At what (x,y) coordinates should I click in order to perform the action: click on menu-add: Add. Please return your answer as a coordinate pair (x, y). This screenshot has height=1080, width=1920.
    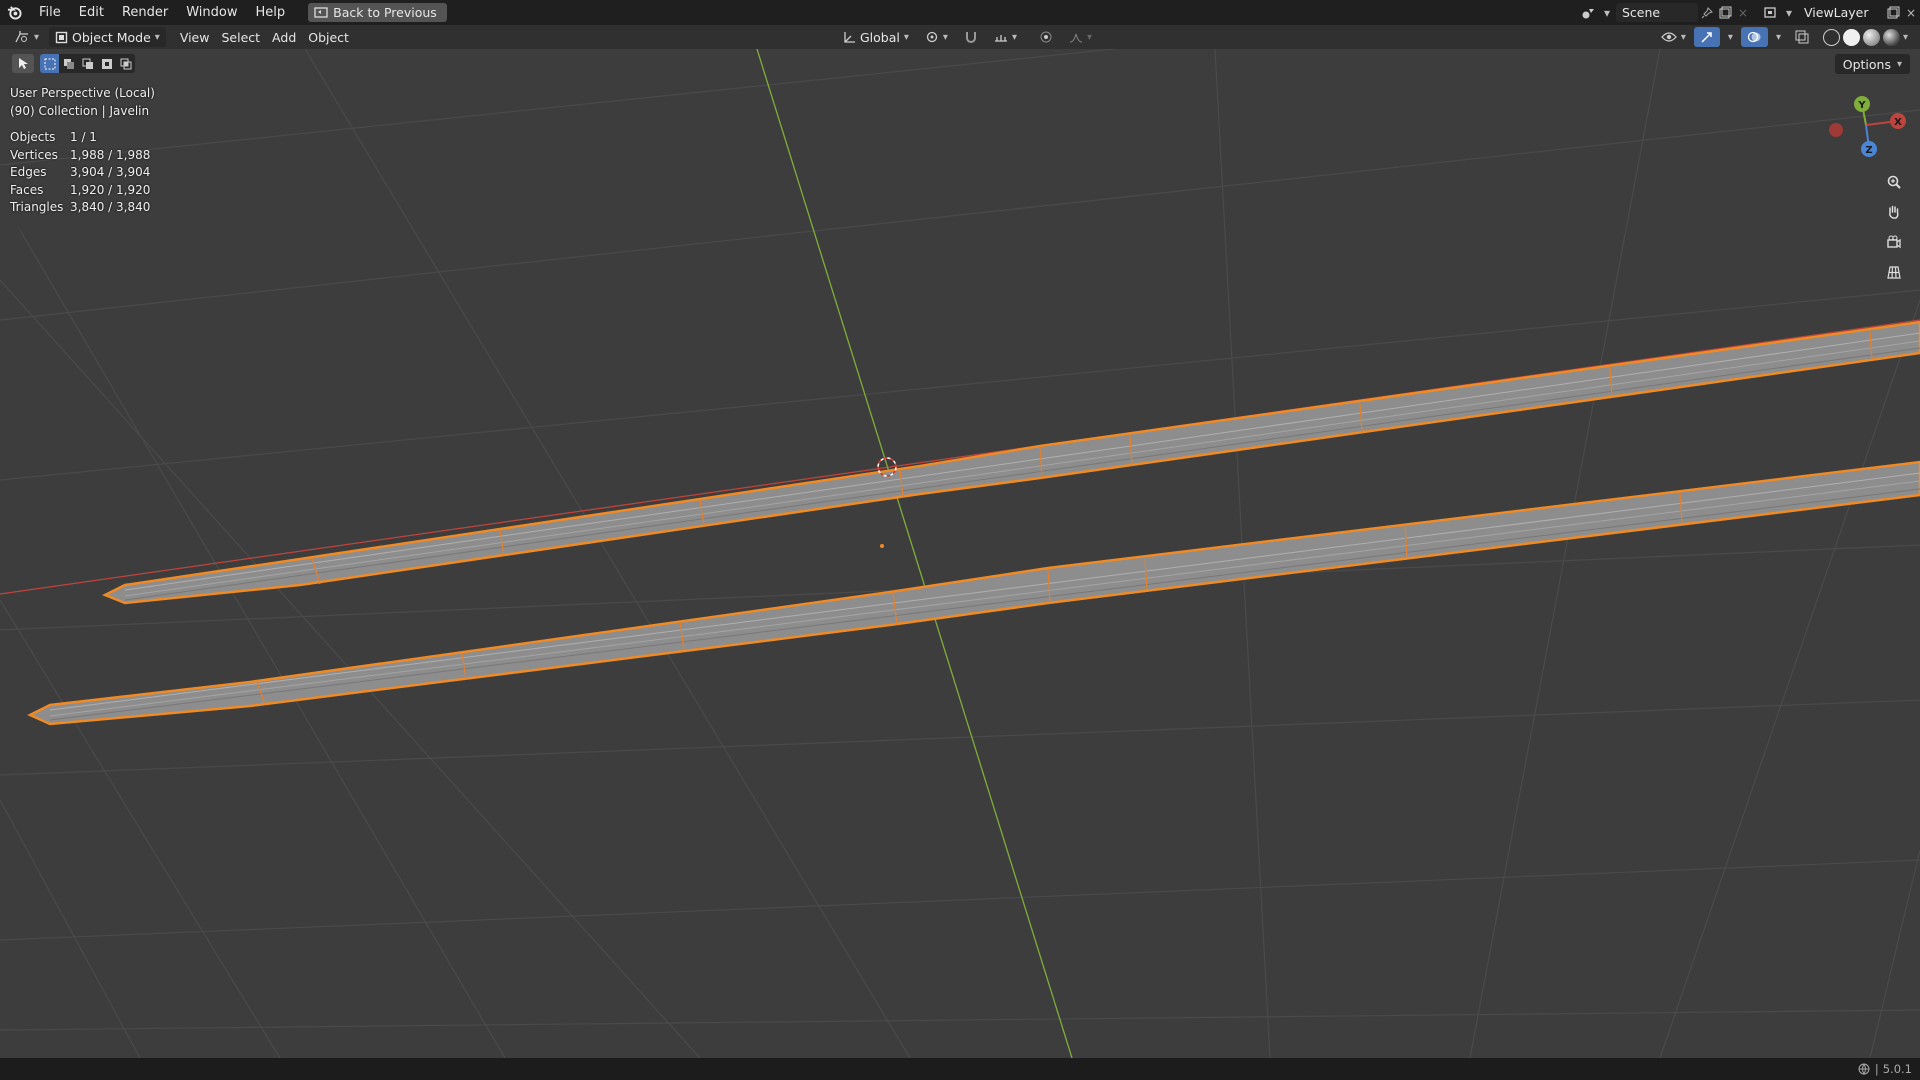
    Looking at the image, I should click on (284, 37).